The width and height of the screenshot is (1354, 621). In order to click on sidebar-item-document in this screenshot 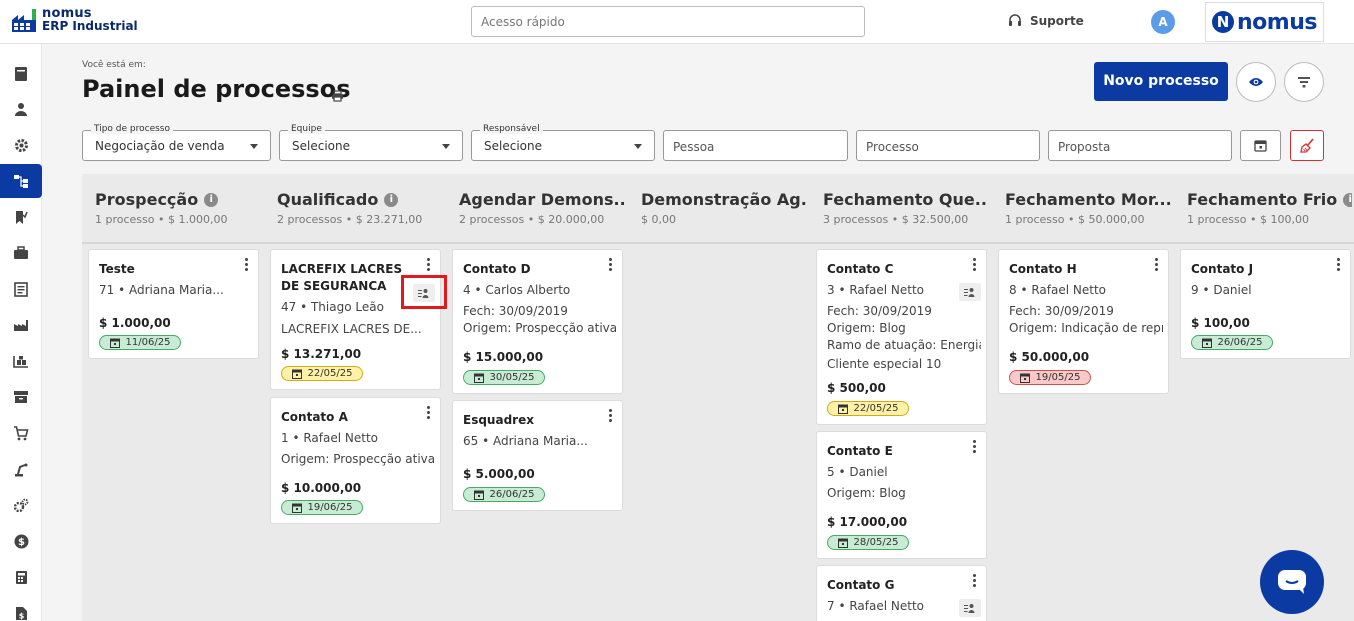, I will do `click(21, 289)`.